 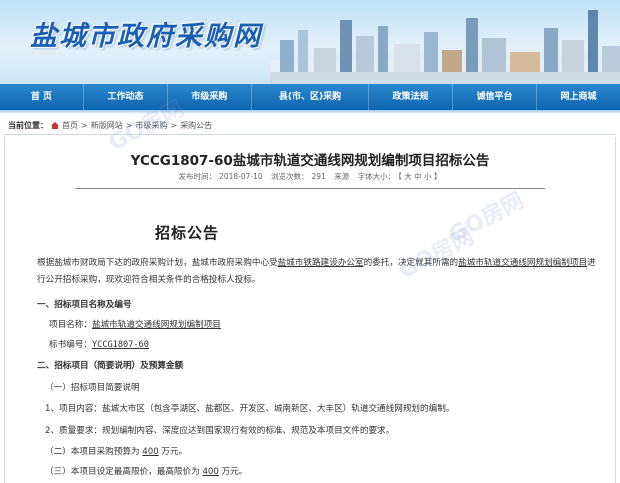 I want to click on meta-divider, so click(x=310, y=188).